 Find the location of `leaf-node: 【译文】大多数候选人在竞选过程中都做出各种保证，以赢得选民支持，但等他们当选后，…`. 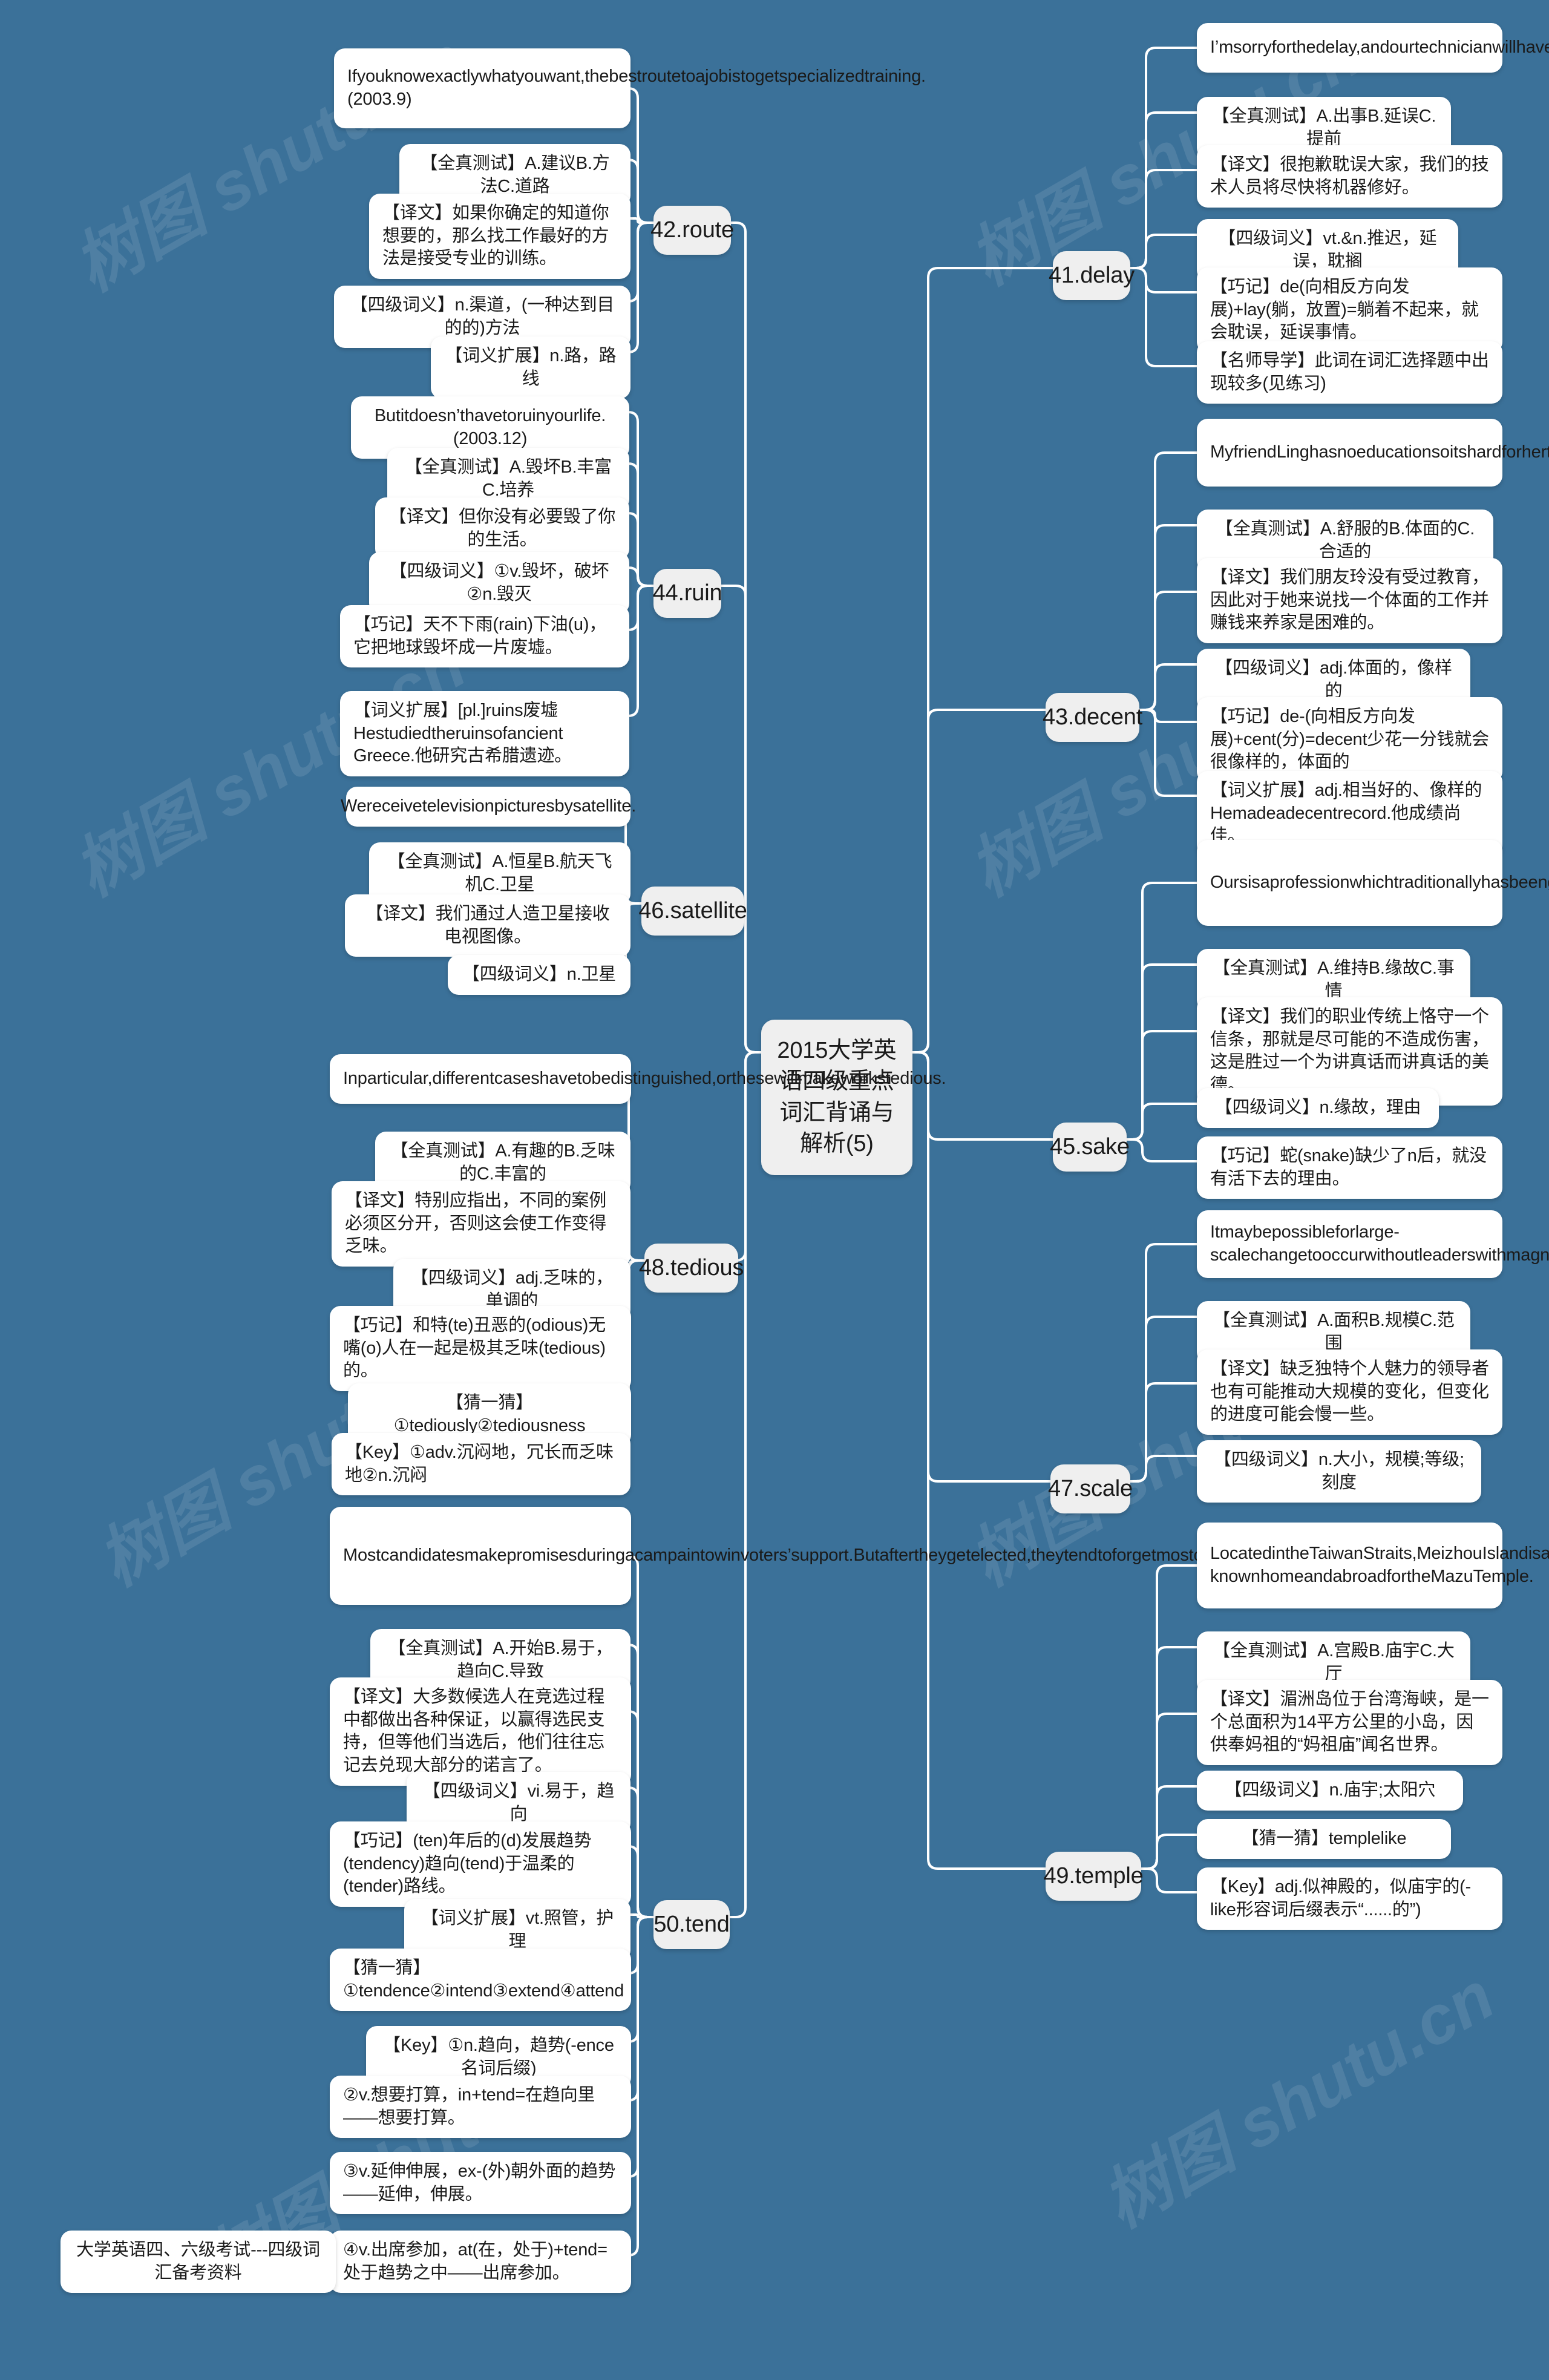

leaf-node: 【译文】大多数候选人在竞选过程中都做出各种保证，以赢得选民支持，但等他们当选后，… is located at coordinates (480, 1731).